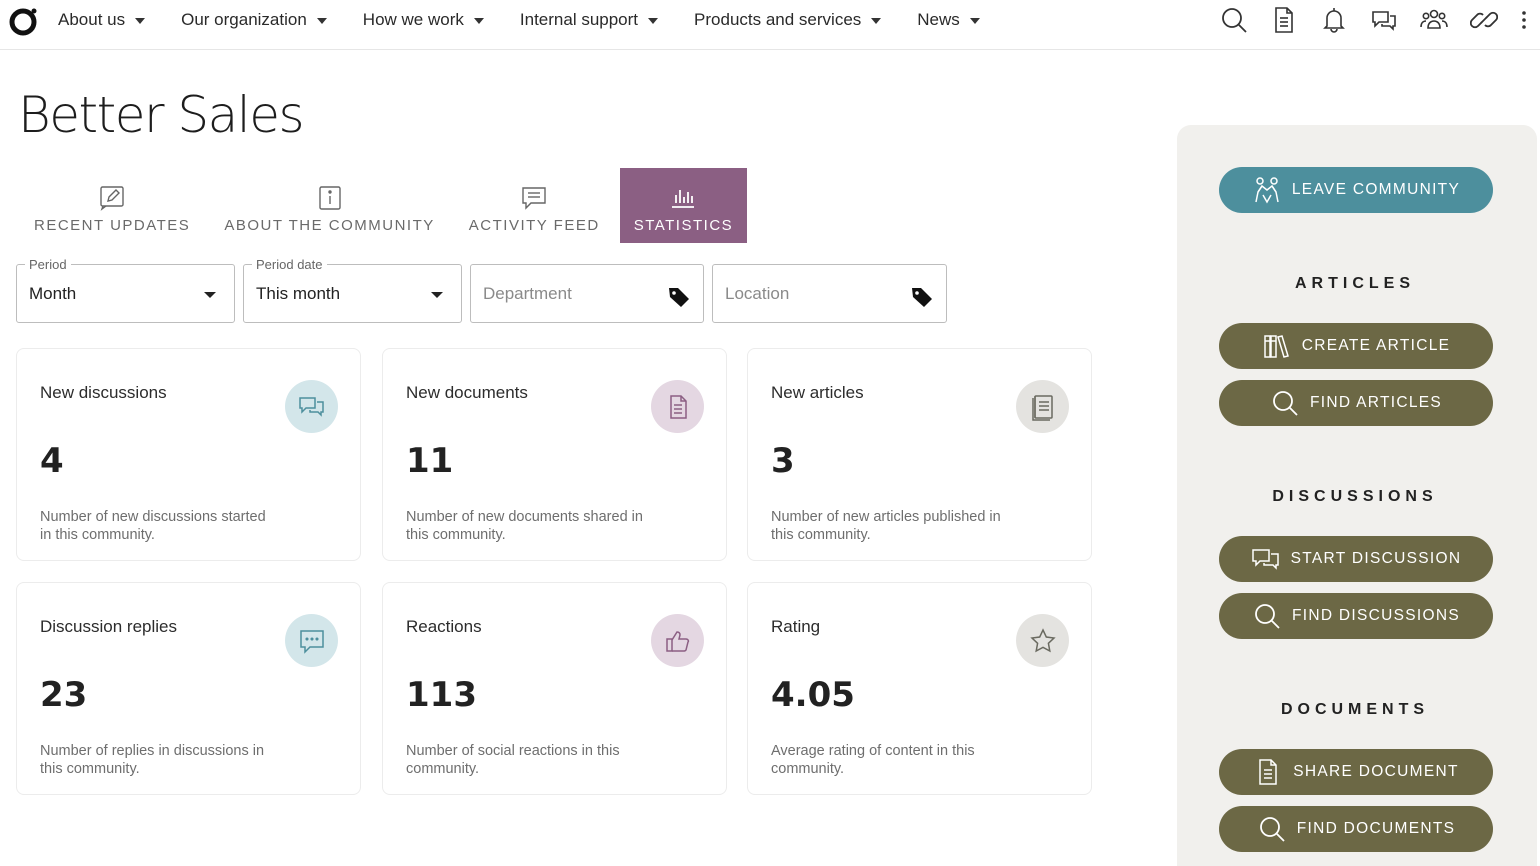 This screenshot has width=1540, height=866. What do you see at coordinates (1267, 190) in the screenshot?
I see `leave-community-icon` at bounding box center [1267, 190].